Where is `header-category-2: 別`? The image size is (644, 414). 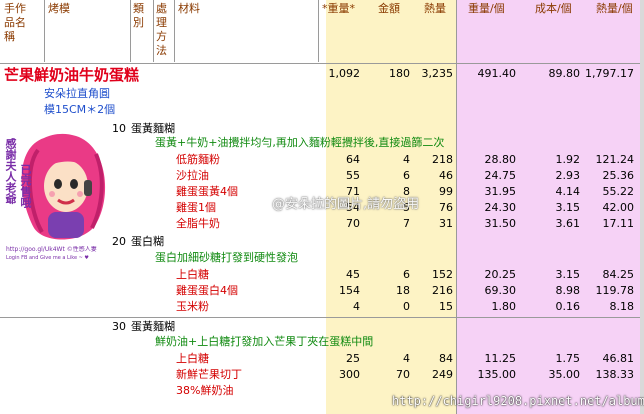
header-category-2: 別 is located at coordinates (138, 22).